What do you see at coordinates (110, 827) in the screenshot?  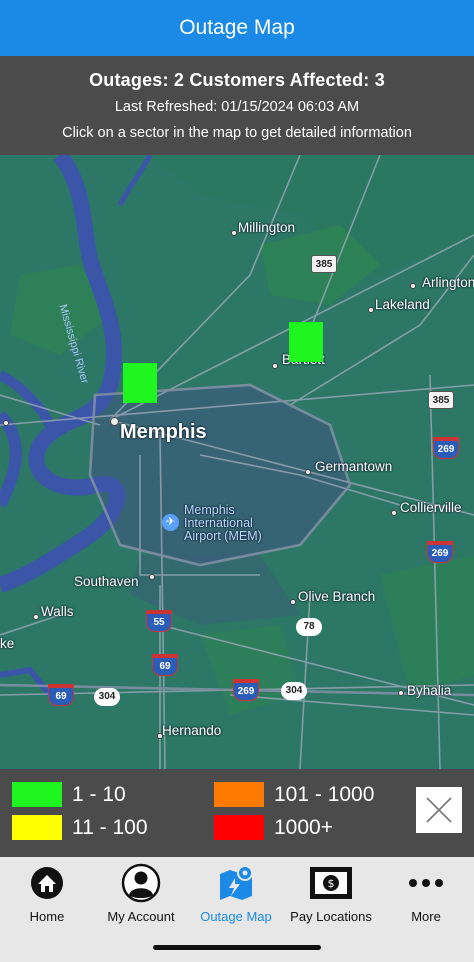 I see `legend-label: 11 - 100` at bounding box center [110, 827].